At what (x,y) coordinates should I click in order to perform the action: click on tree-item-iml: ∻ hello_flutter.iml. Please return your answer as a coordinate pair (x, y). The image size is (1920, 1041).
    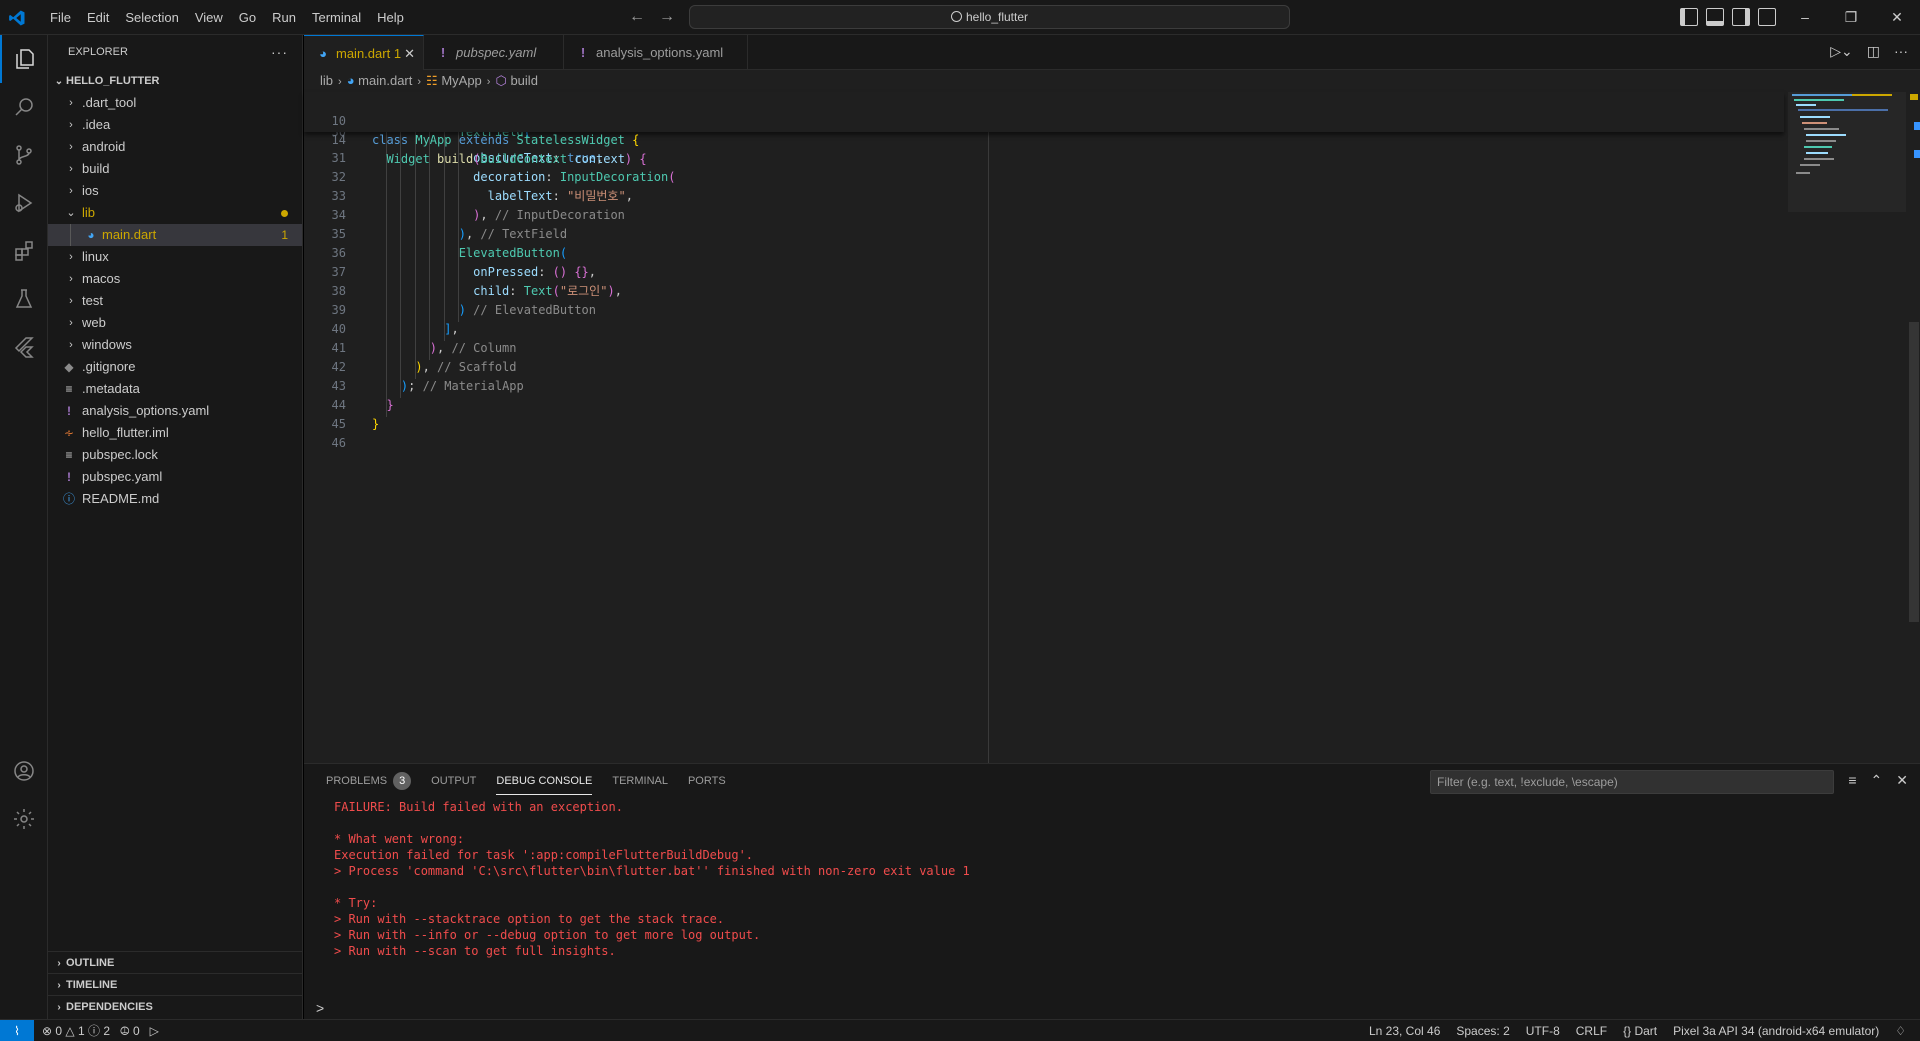
    Looking at the image, I should click on (175, 433).